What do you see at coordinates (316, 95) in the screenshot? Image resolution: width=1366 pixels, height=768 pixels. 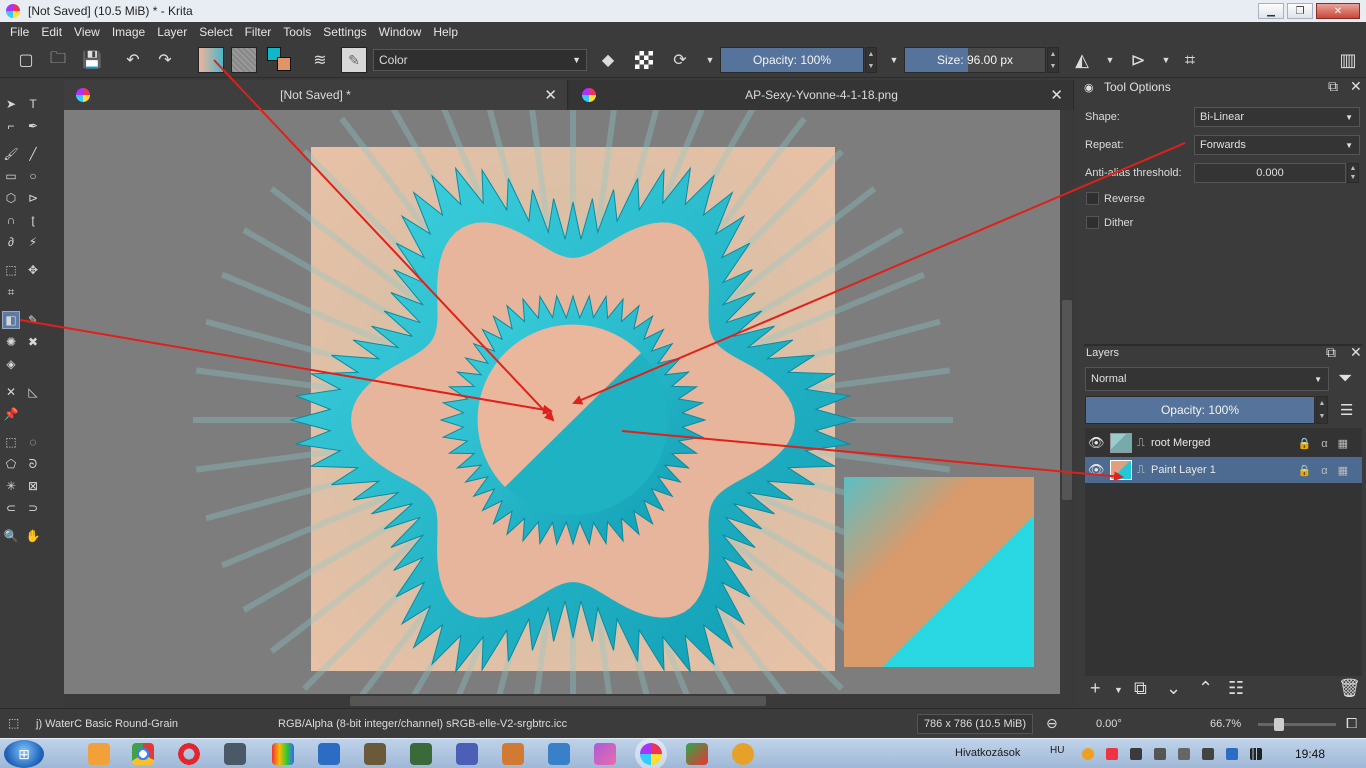 I see `tab-not-saved: [Not Saved] * ✕` at bounding box center [316, 95].